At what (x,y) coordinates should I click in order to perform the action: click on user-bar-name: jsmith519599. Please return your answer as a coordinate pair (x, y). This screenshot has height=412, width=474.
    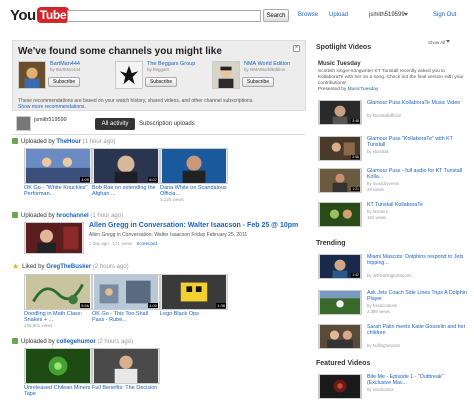
    Looking at the image, I should click on (50, 120).